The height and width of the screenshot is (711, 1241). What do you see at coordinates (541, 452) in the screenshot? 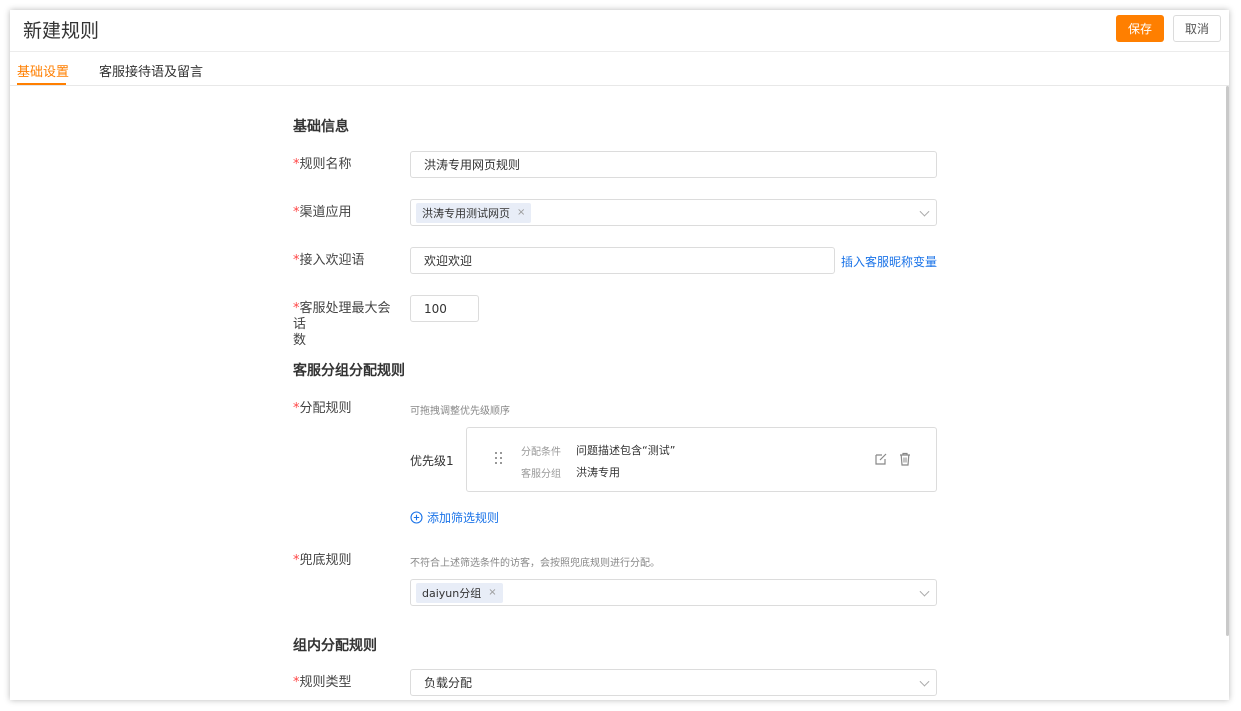
I see `condition-key: 分配条件` at bounding box center [541, 452].